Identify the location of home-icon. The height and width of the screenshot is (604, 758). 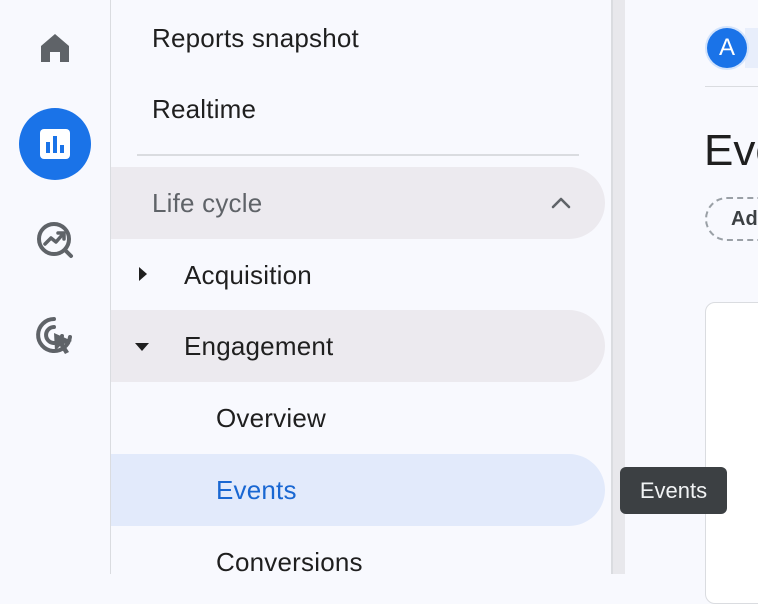
(55, 48).